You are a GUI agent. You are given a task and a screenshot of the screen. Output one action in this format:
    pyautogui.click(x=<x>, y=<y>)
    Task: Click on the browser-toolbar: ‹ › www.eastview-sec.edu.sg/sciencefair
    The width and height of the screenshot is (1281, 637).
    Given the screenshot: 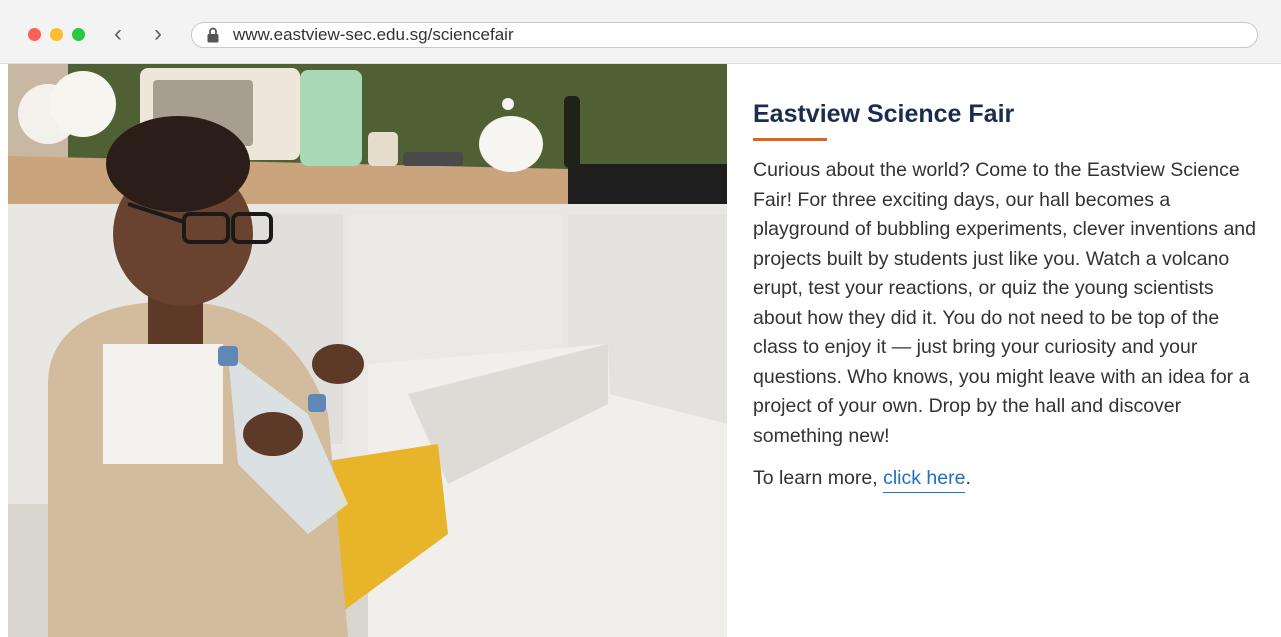 What is the action you would take?
    pyautogui.click(x=640, y=32)
    